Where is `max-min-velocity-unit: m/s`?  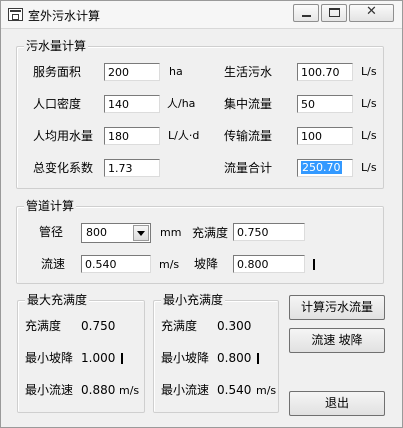 max-min-velocity-unit: m/s is located at coordinates (129, 390).